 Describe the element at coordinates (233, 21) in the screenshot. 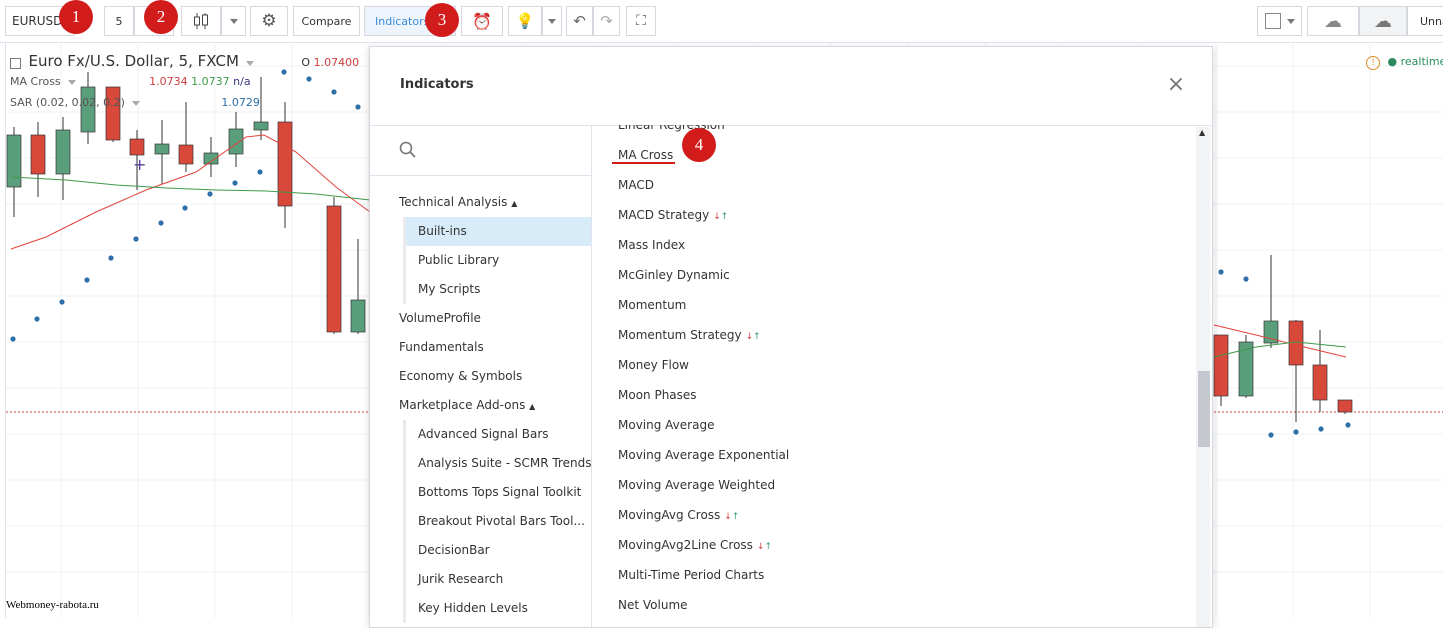

I see `chart-style-dropdown` at that location.